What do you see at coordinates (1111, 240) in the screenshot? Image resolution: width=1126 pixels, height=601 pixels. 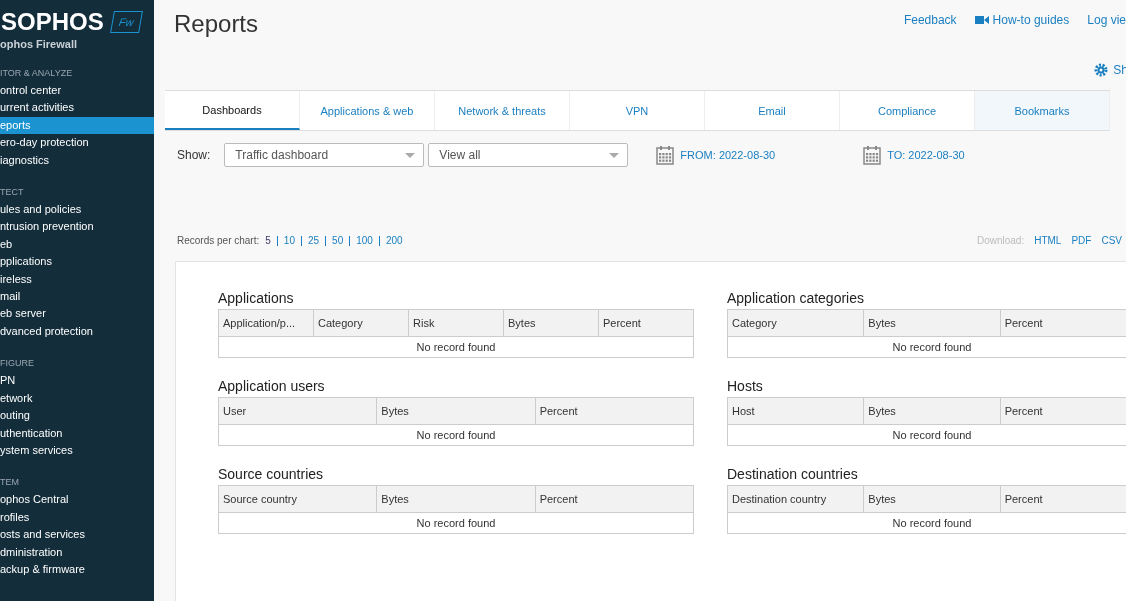 I see `download-link: CSV` at bounding box center [1111, 240].